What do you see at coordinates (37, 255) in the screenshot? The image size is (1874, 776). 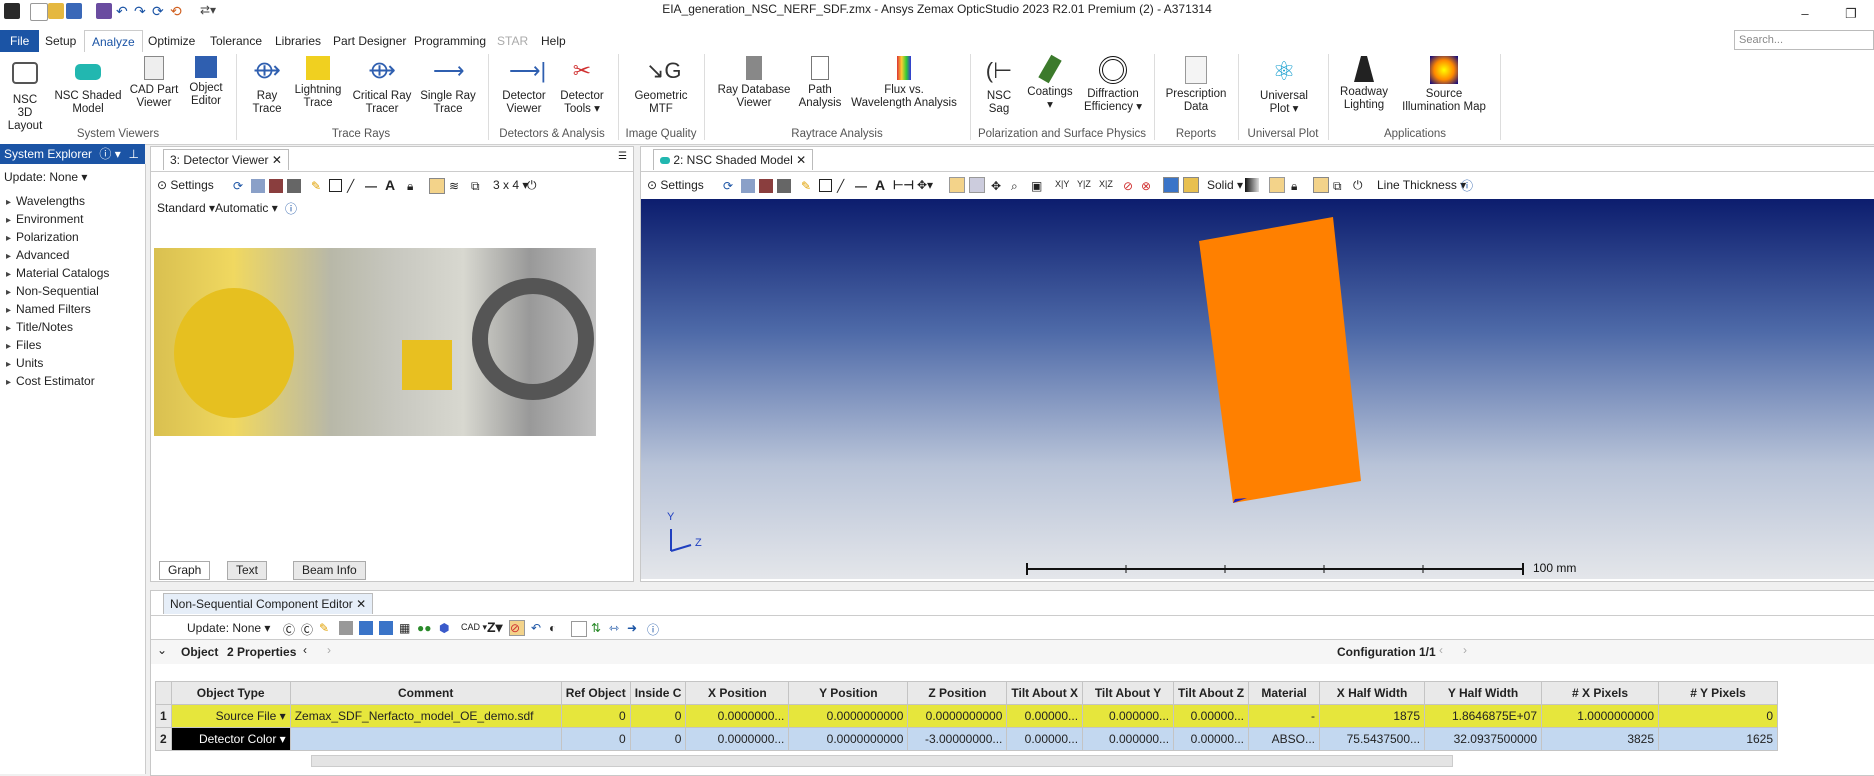 I see `tree-item-advanced: Advanced` at bounding box center [37, 255].